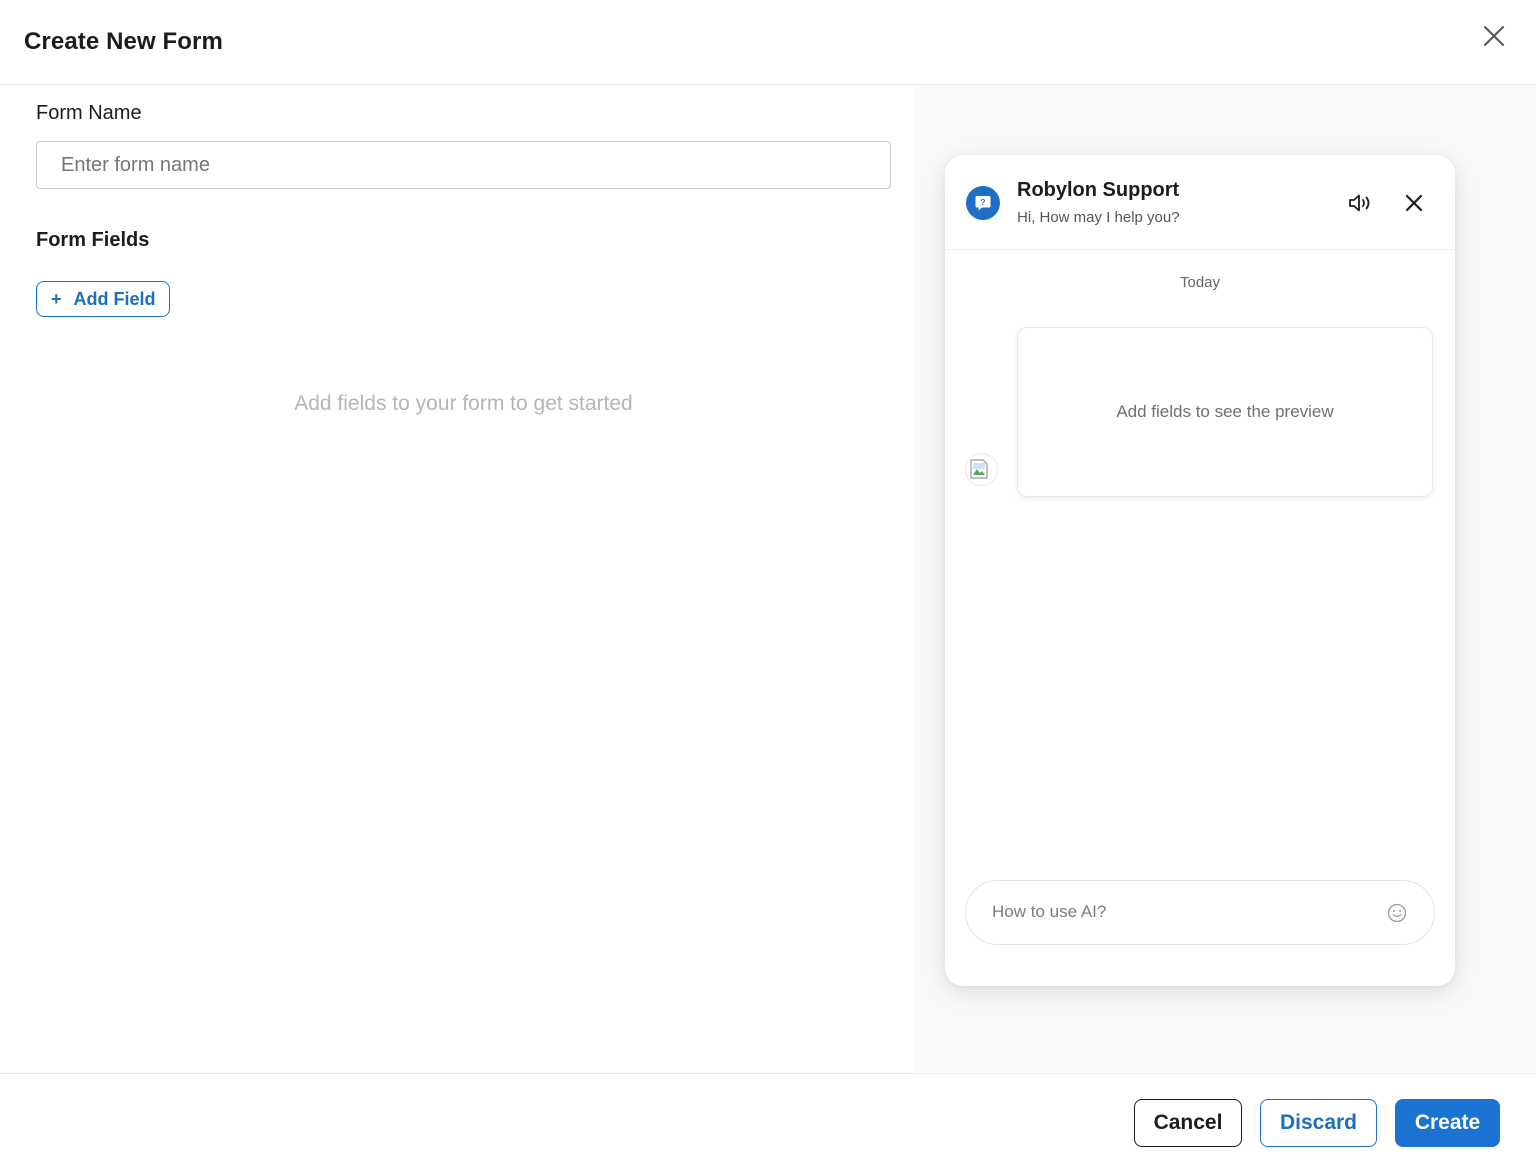 The height and width of the screenshot is (1170, 1536). What do you see at coordinates (1098, 190) in the screenshot?
I see `chat-bot-name: Robylon Support` at bounding box center [1098, 190].